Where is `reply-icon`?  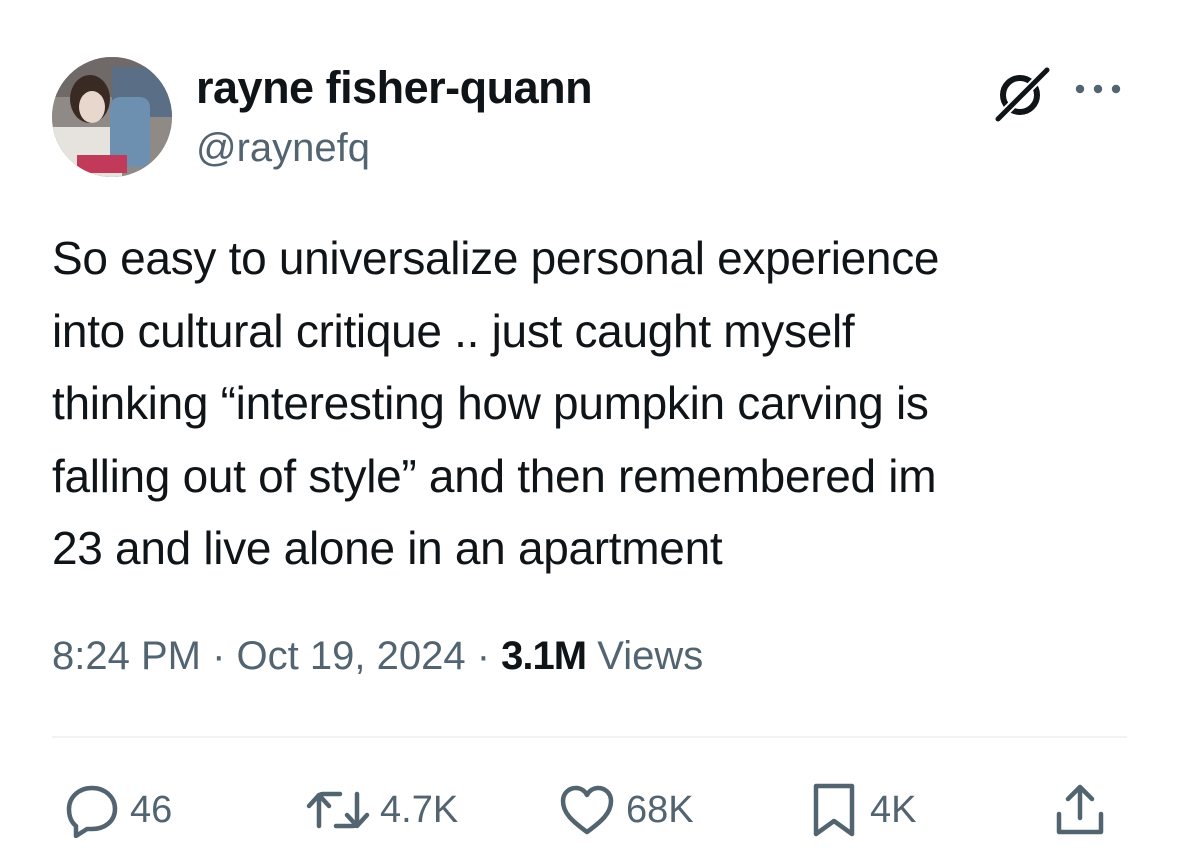
reply-icon is located at coordinates (92, 811).